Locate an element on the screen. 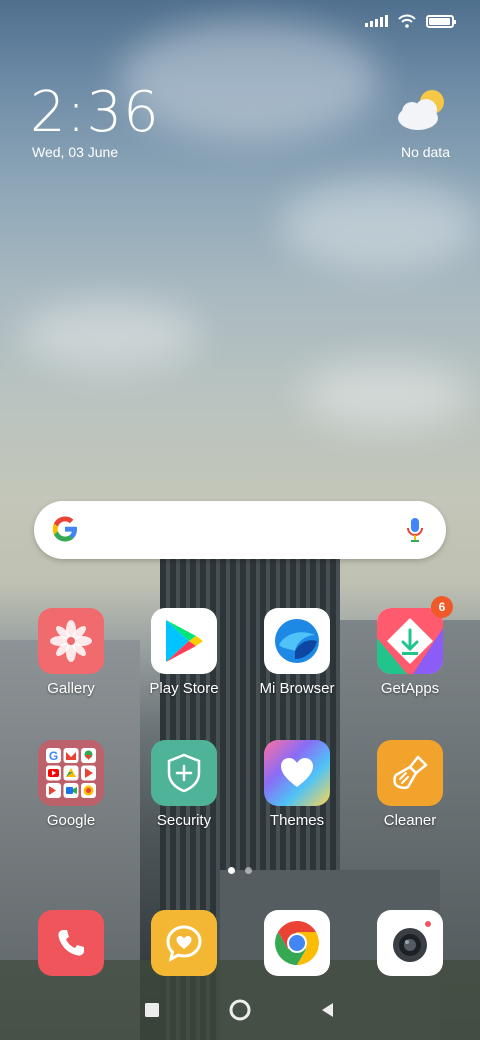 The width and height of the screenshot is (480, 1040). gallery-icon is located at coordinates (71, 641).